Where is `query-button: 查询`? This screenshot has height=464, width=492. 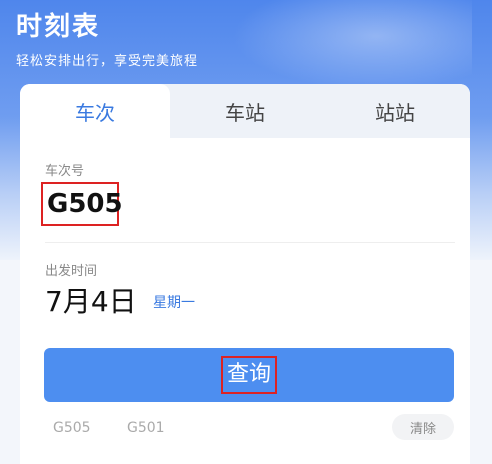 query-button: 查询 is located at coordinates (249, 375).